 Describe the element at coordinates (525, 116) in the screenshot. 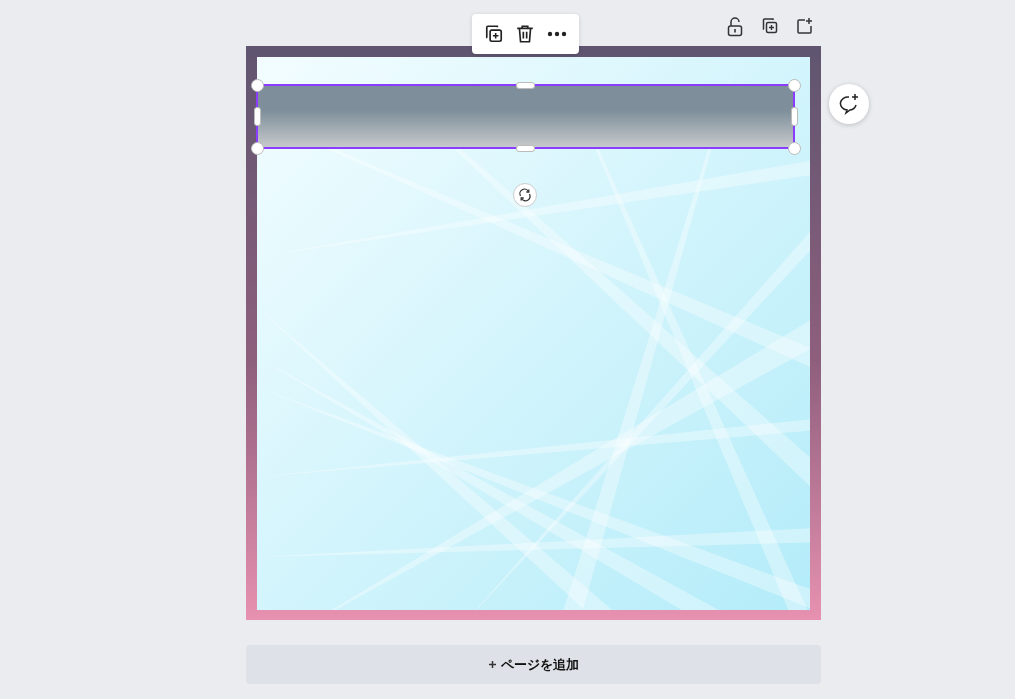

I see `gradient-rectangle` at that location.